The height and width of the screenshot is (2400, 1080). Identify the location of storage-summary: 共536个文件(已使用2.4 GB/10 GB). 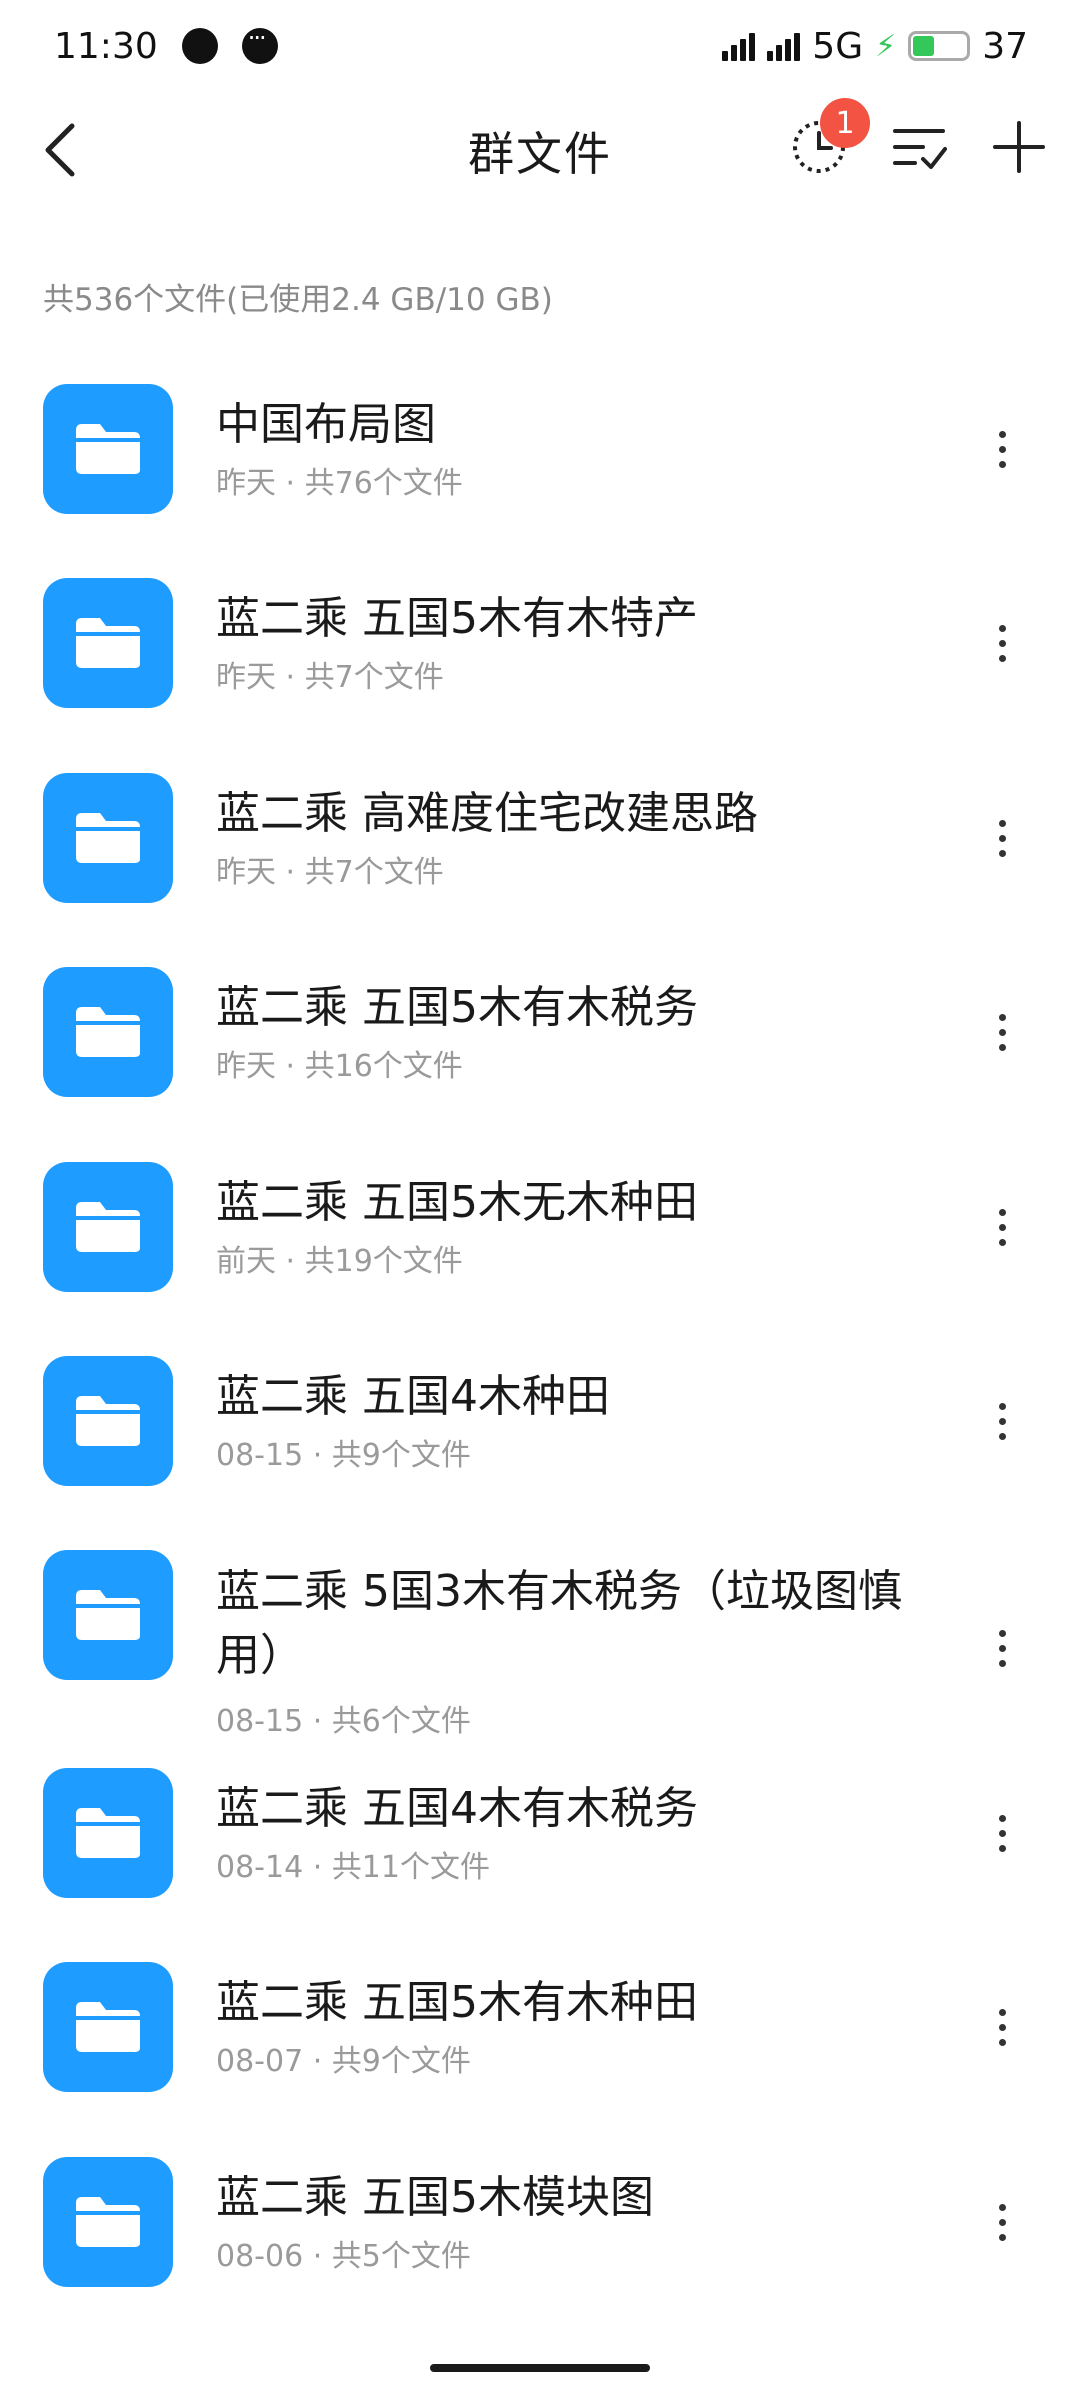
(298, 300).